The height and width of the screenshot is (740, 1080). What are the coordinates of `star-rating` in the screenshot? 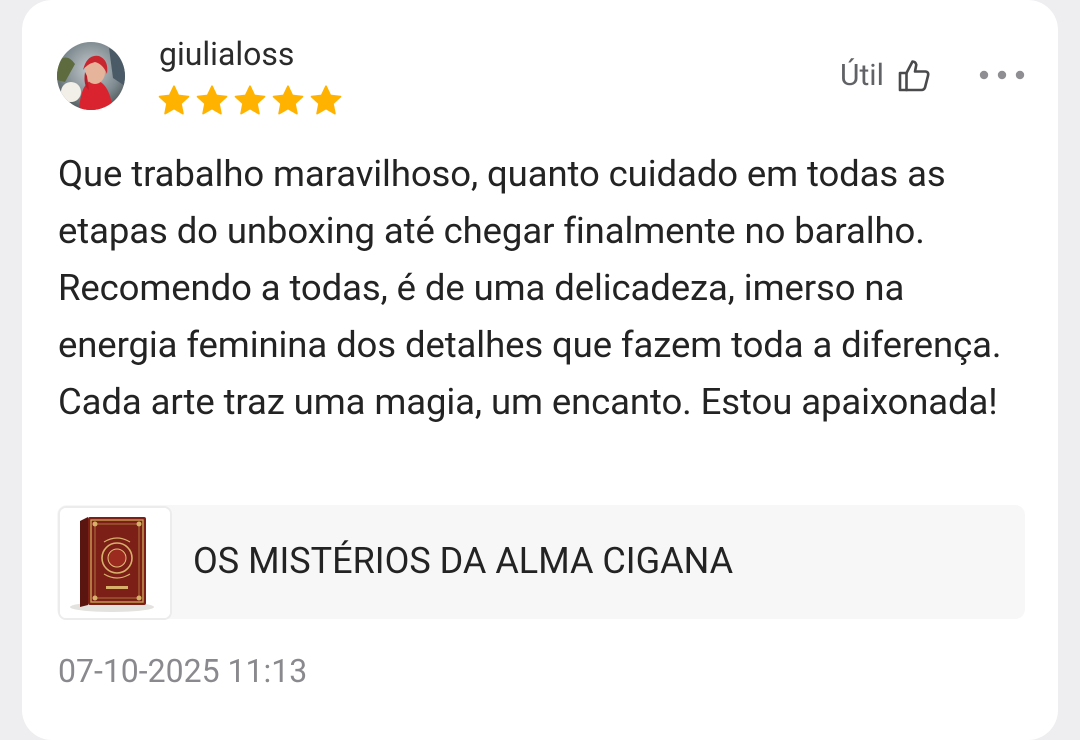 It's located at (250, 101).